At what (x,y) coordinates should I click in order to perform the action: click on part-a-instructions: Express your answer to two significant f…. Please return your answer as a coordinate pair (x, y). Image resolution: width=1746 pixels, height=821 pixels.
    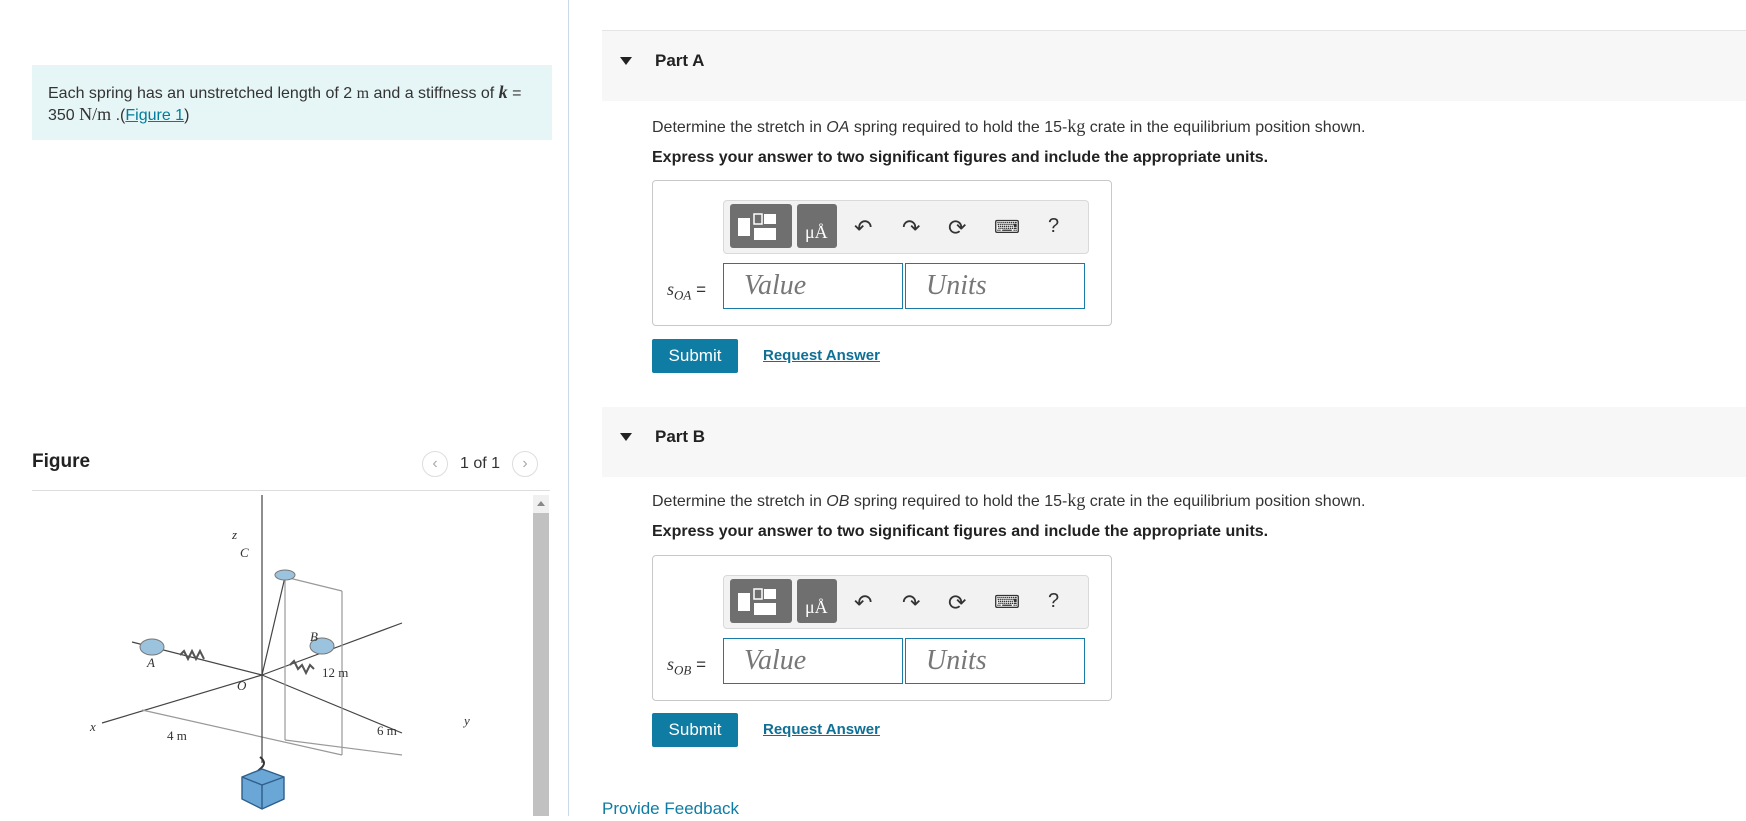
    Looking at the image, I should click on (960, 157).